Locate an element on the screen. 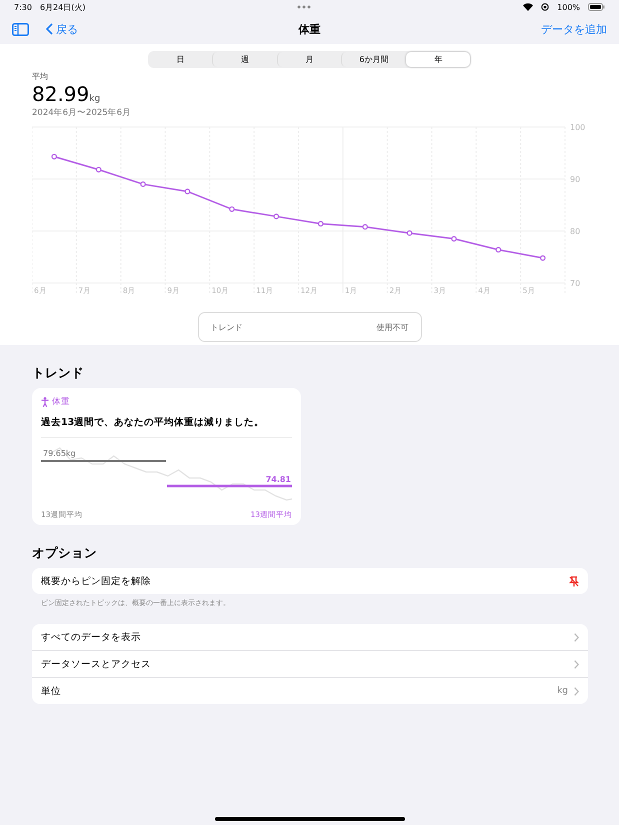 The height and width of the screenshot is (825, 619). average-value: 82.99 is located at coordinates (61, 94).